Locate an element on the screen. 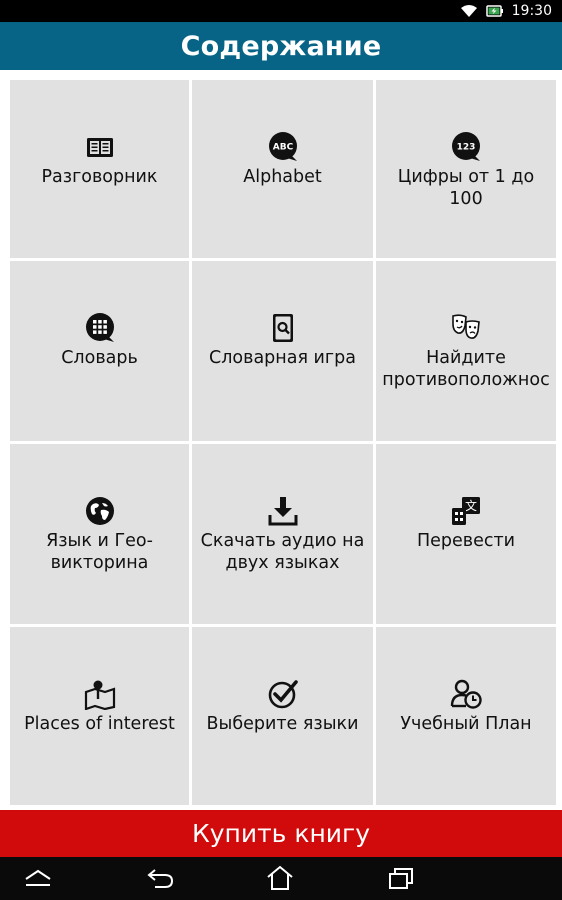 Image resolution: width=562 pixels, height=900 pixels. menu-tile-label: Найдите противоположнос is located at coordinates (466, 369).